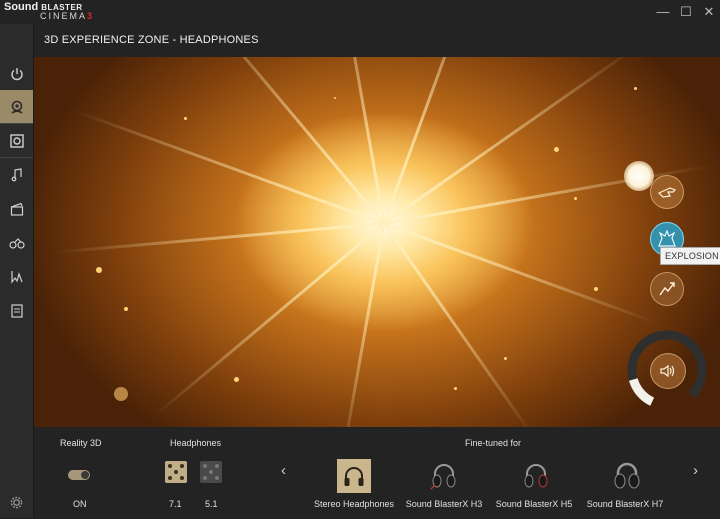  I want to click on stereo-headphones-label: Stereo Headphones, so click(354, 504).